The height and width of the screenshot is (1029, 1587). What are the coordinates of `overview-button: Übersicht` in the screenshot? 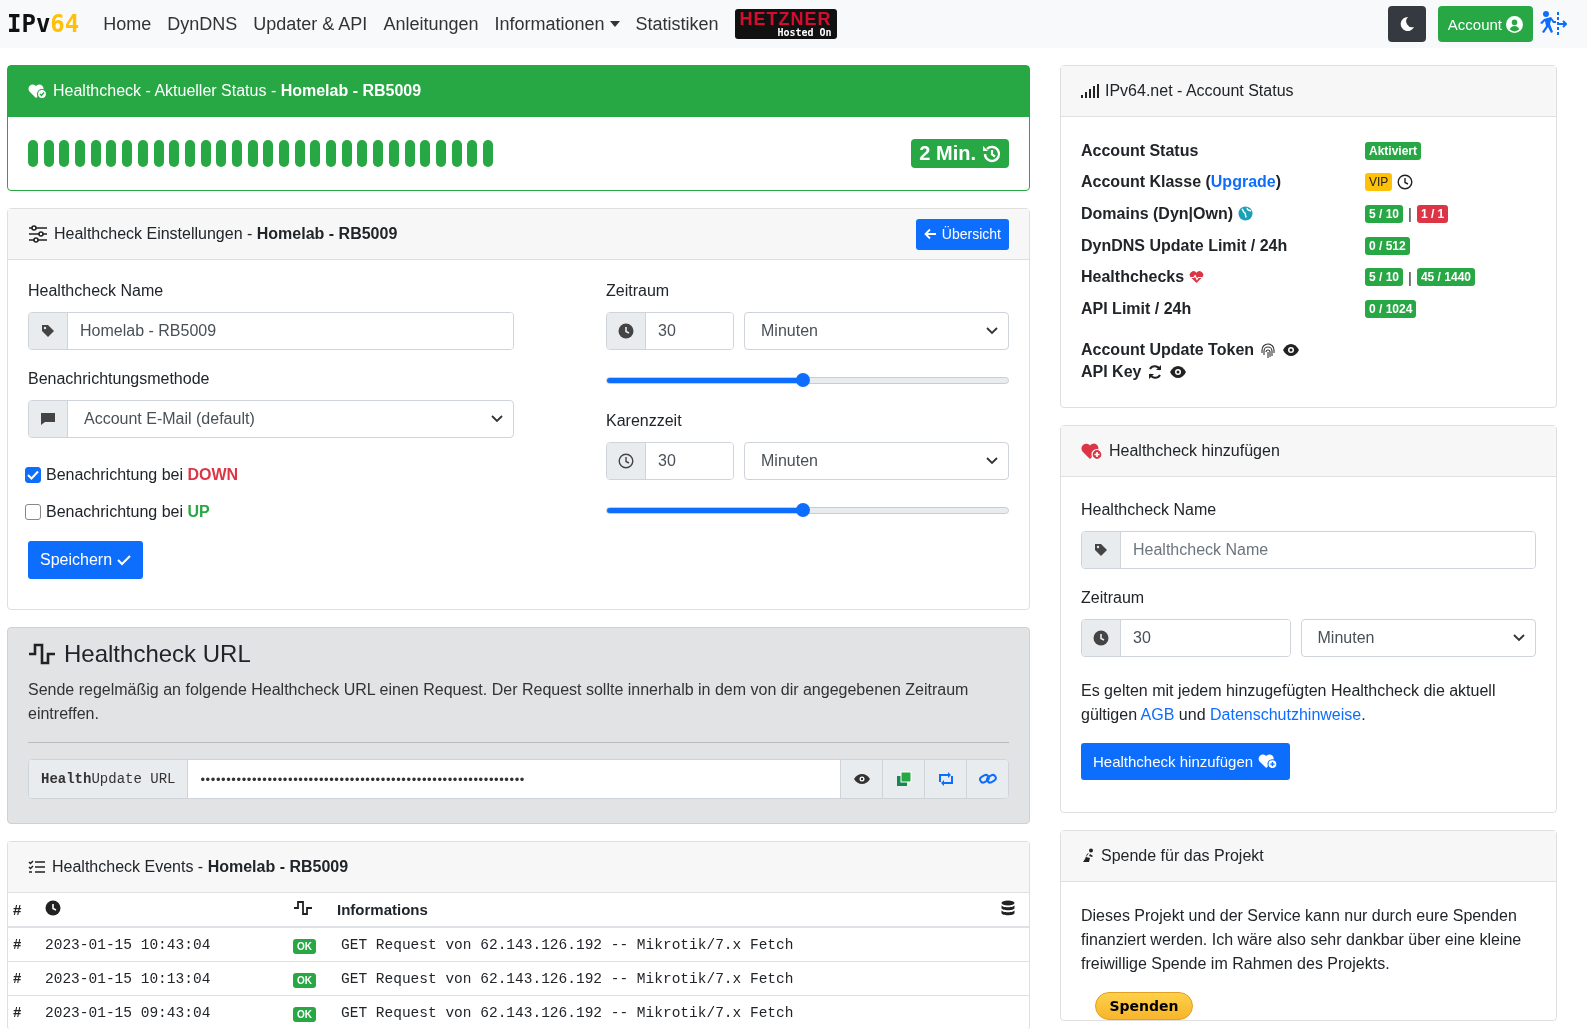 It's located at (962, 234).